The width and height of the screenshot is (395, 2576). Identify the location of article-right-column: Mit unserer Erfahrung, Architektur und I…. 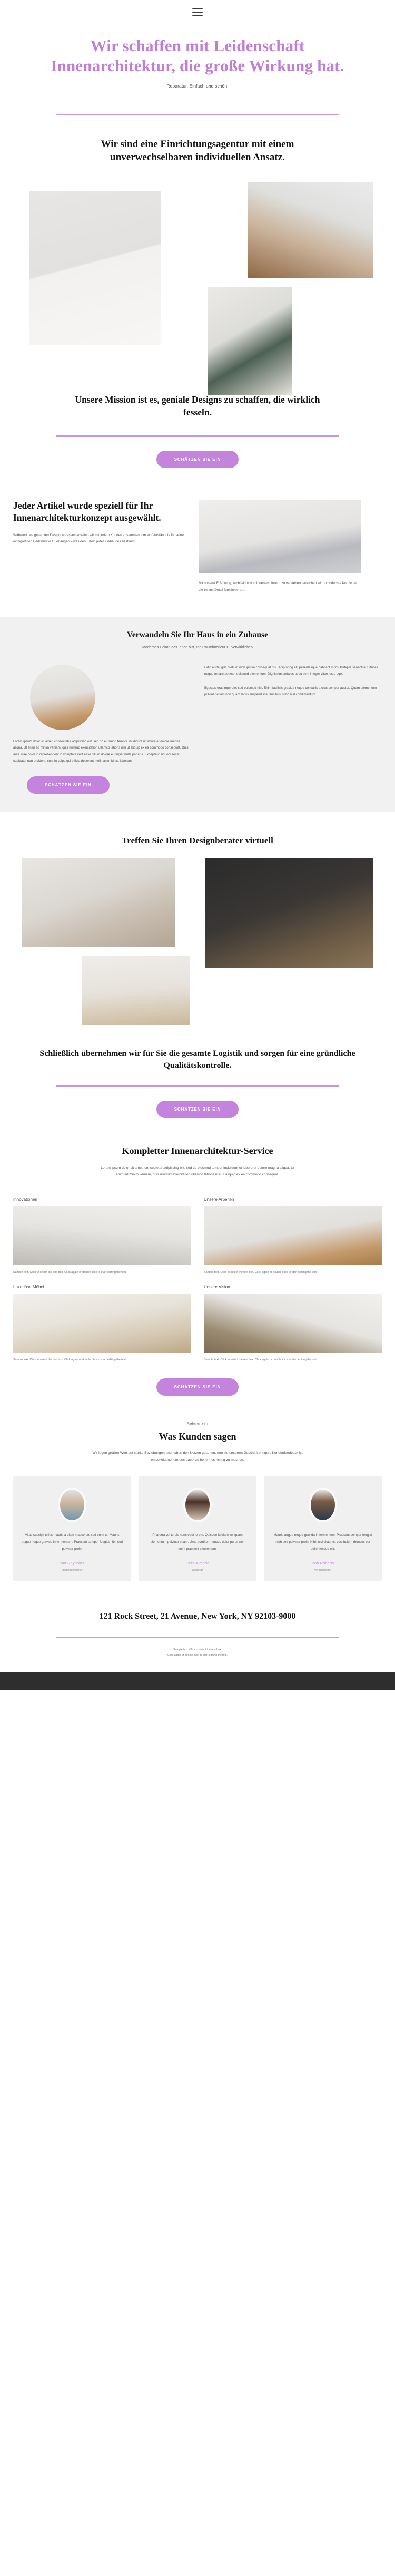
(280, 547).